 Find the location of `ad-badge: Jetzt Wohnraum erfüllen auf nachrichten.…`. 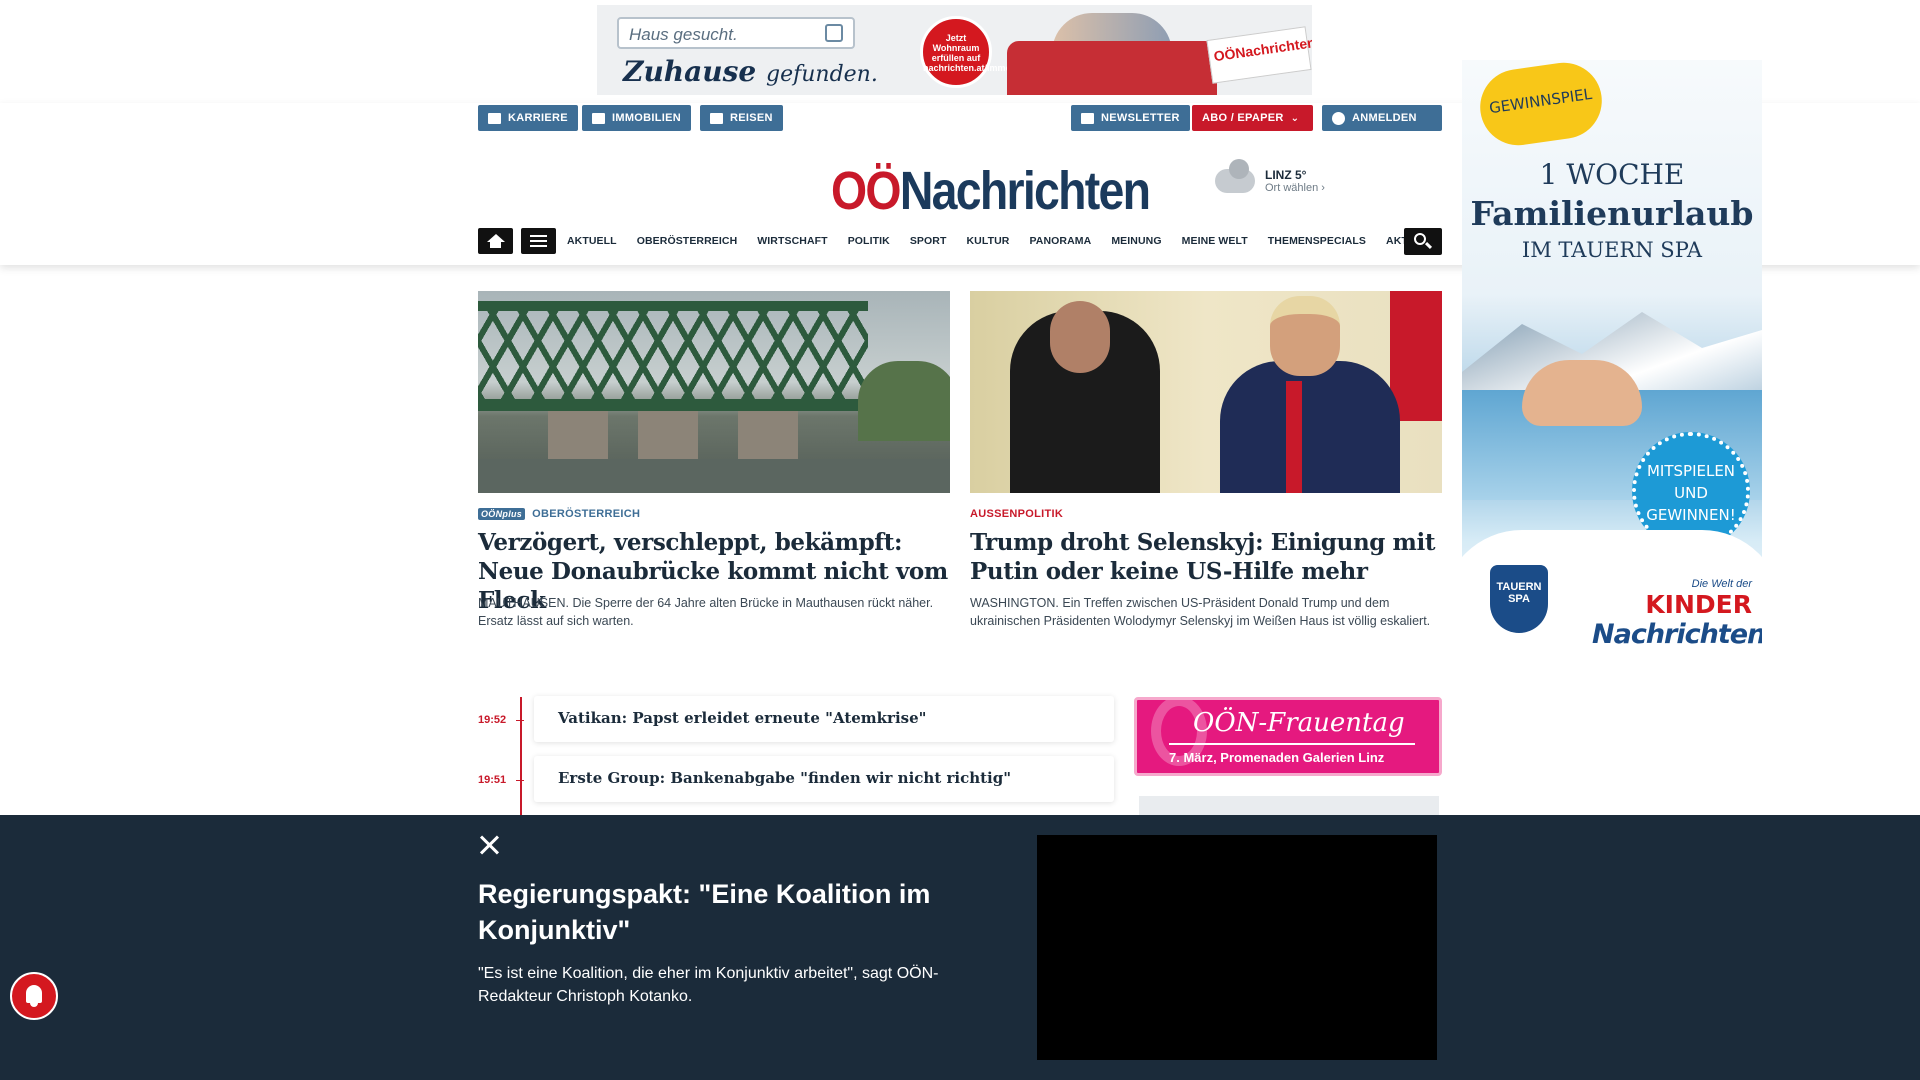

ad-badge: Jetzt Wohnraum erfüllen auf nachrichten.… is located at coordinates (977, 52).